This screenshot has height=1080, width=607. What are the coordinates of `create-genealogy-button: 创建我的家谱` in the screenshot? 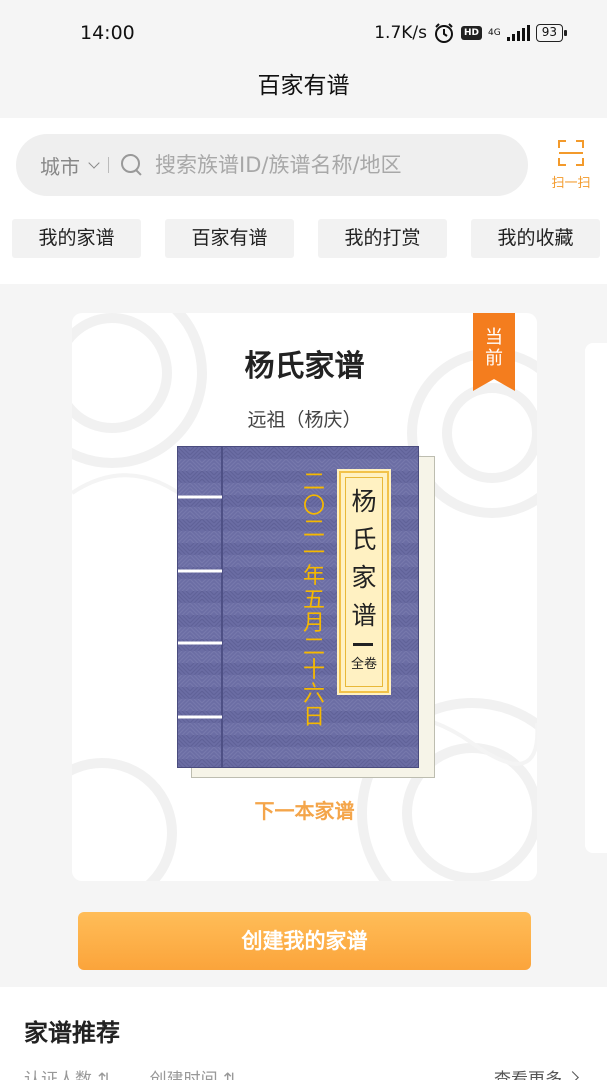 It's located at (304, 941).